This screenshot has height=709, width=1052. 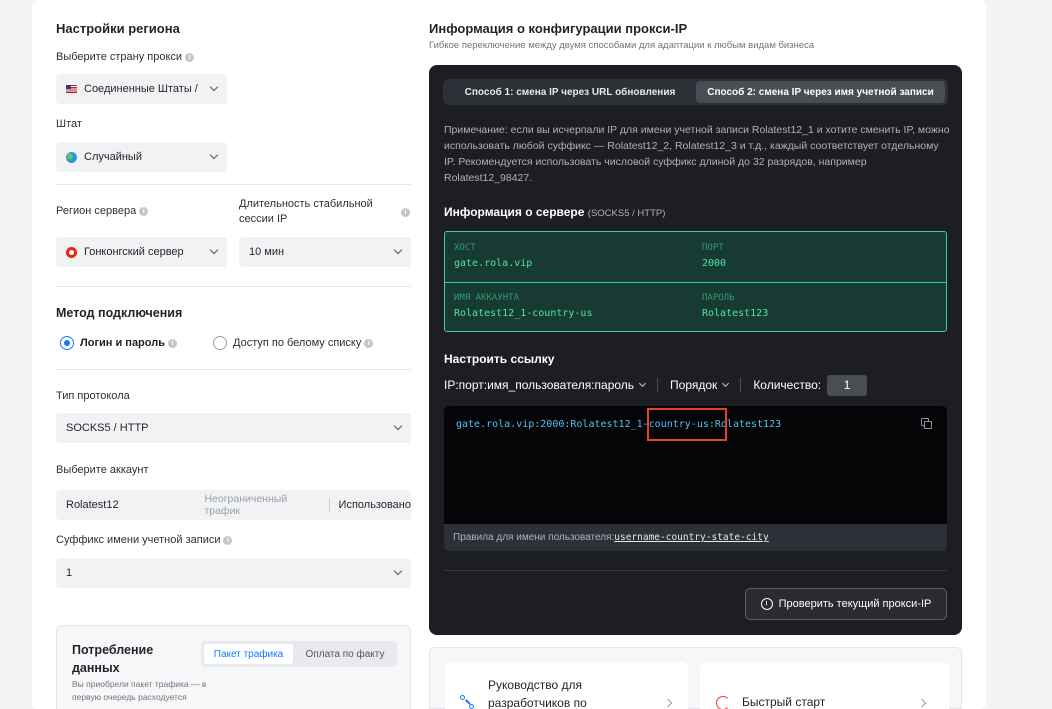 What do you see at coordinates (102, 470) in the screenshot?
I see `account-label: Выберите аккаунт` at bounding box center [102, 470].